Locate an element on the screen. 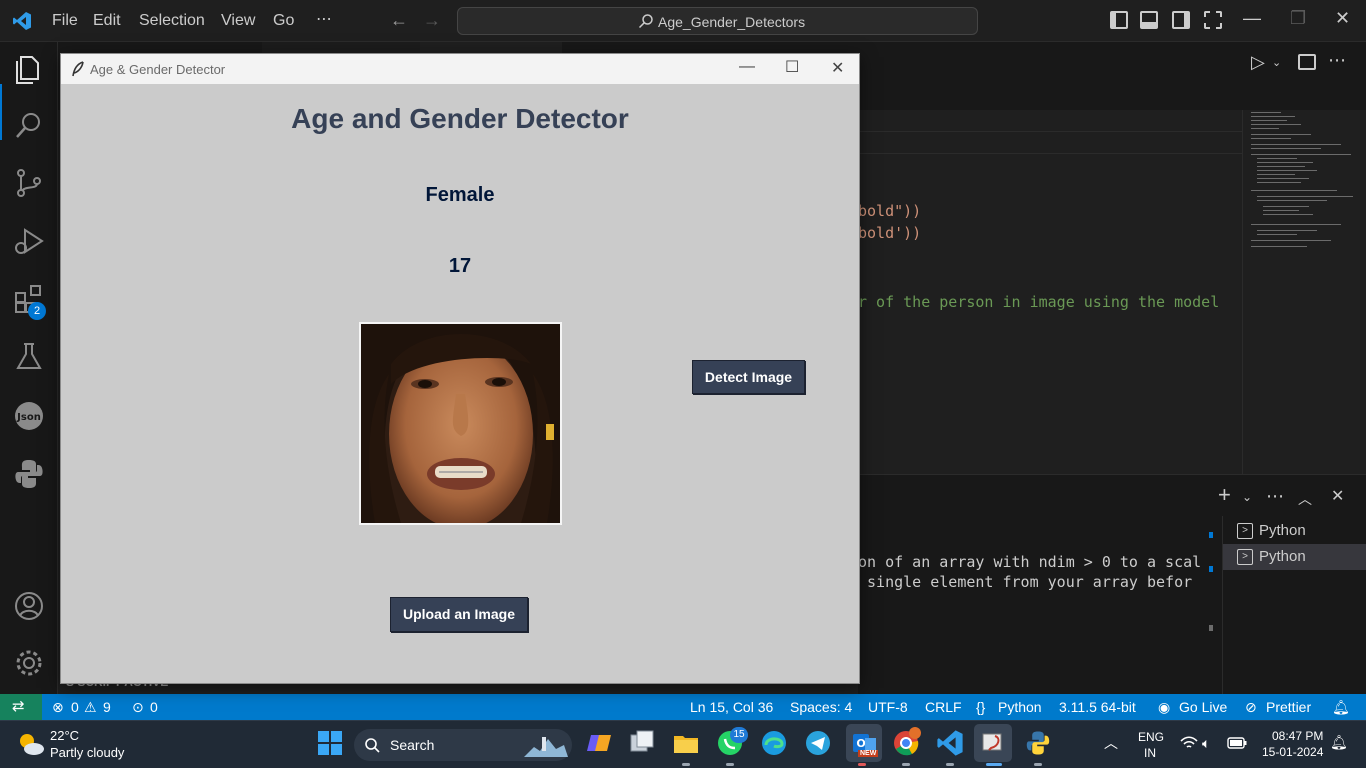 The image size is (1366, 768). activity-bar: 2 Json is located at coordinates (29, 368).